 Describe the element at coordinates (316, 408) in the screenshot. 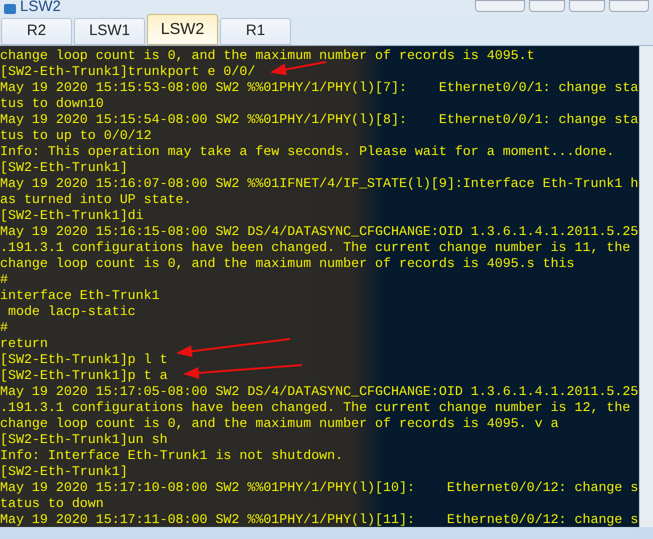

I see `terminal-line: .191.3.1 configurations have been changed. The current change number is 12, the` at that location.